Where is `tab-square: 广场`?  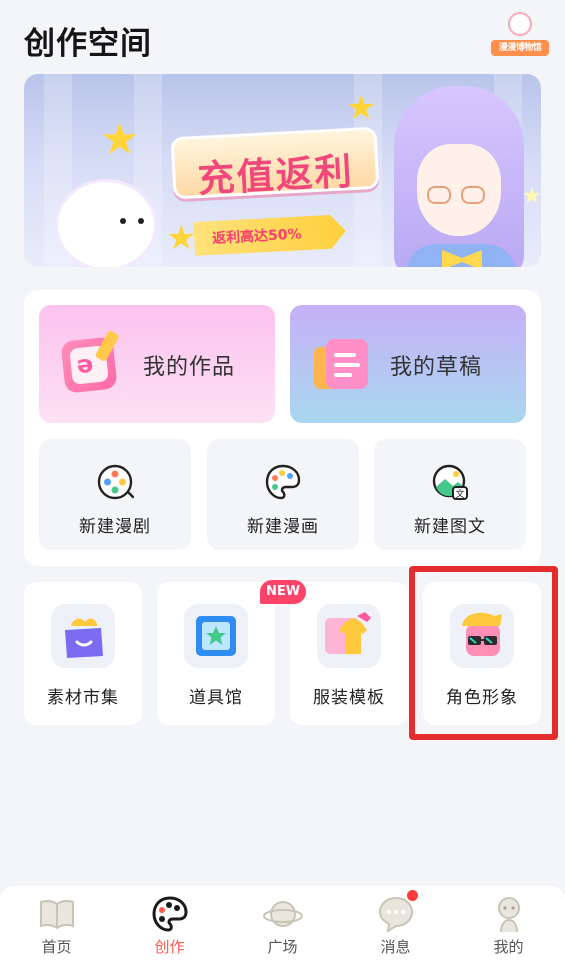
tab-square: 广场 is located at coordinates (282, 923).